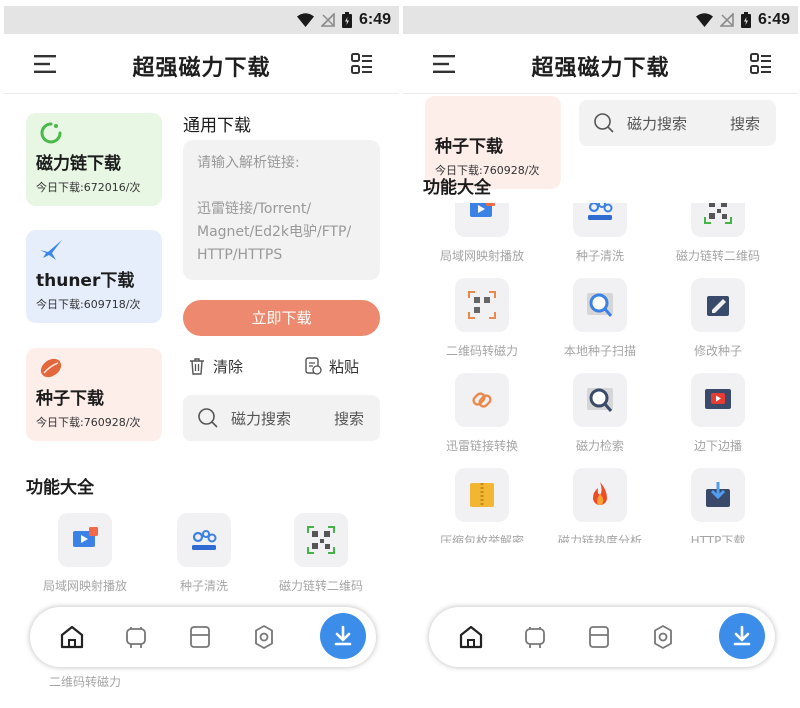 The width and height of the screenshot is (800, 708). Describe the element at coordinates (88, 422) in the screenshot. I see `card-count: 今日下载:760928/次` at that location.